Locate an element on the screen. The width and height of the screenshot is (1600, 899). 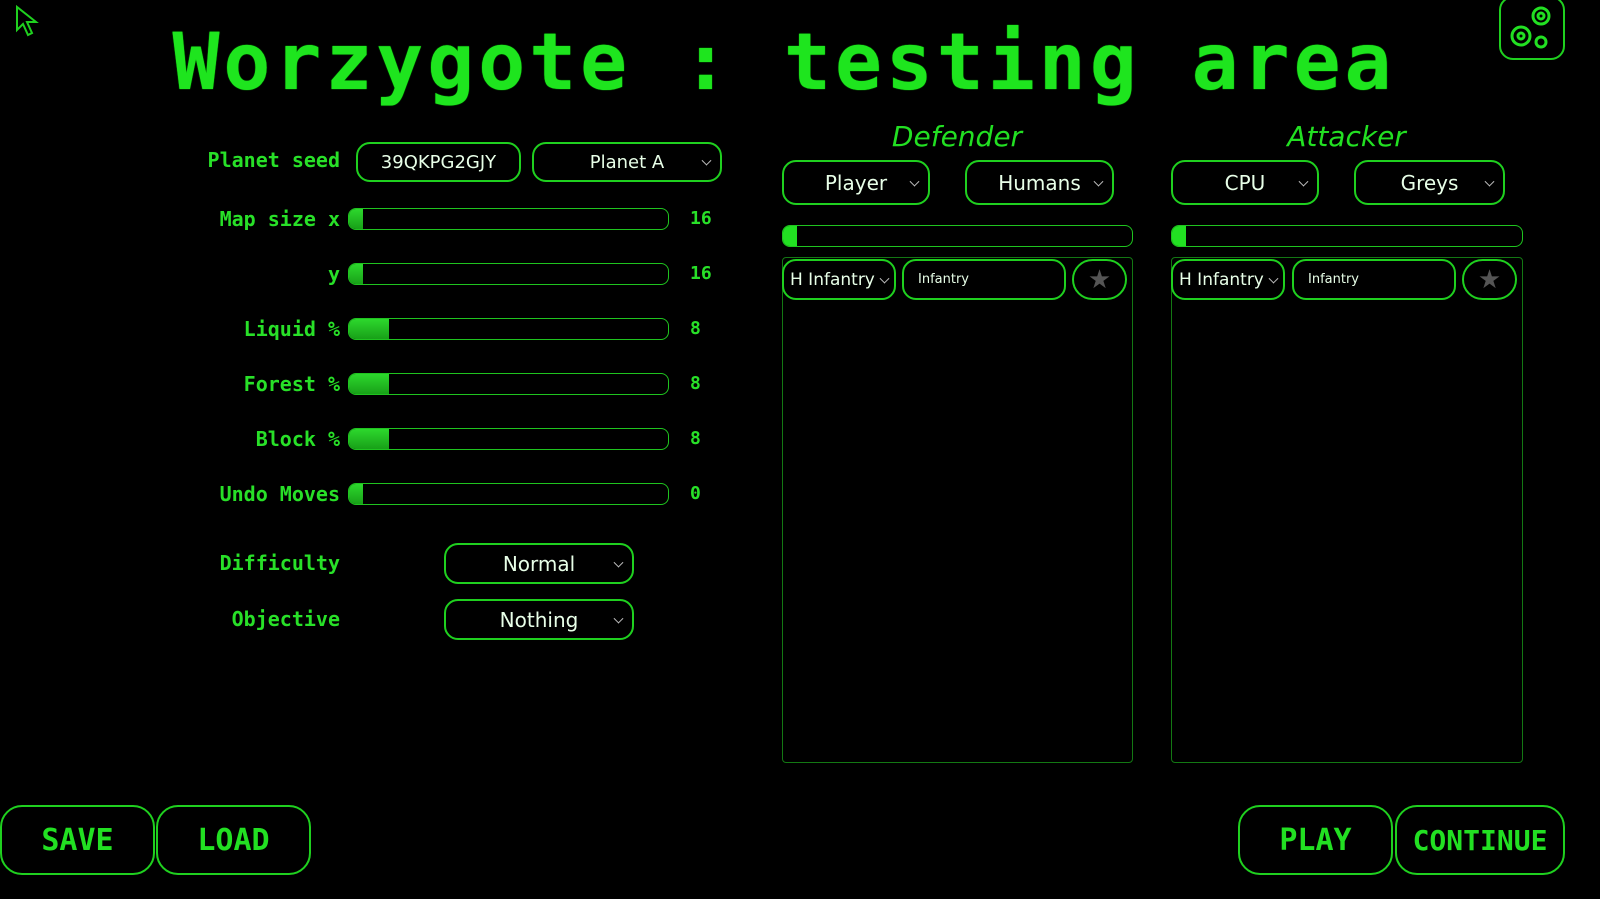
attacker-budget-slider is located at coordinates (1347, 236).